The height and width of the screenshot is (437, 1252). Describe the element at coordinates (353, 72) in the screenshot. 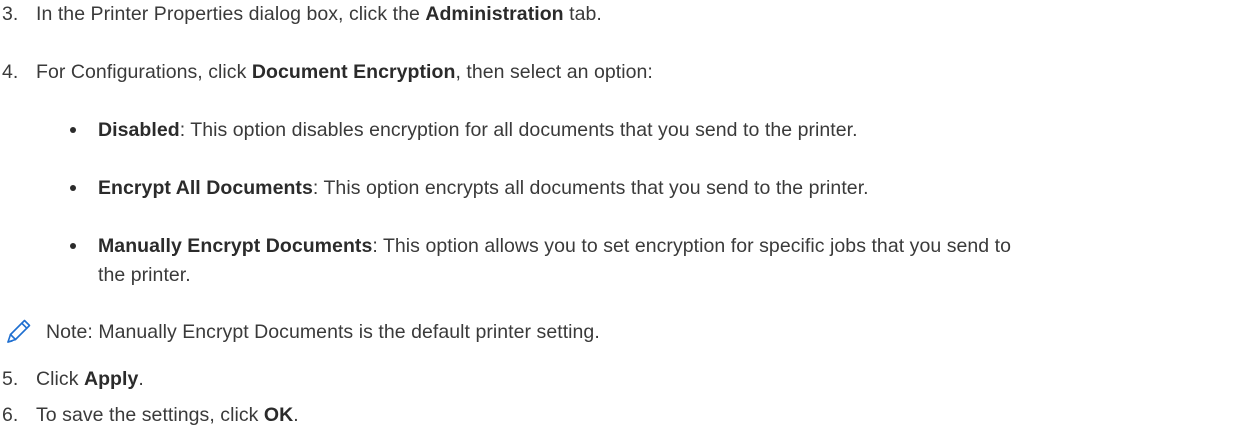

I see `step-bold-term: Document Encryption` at that location.